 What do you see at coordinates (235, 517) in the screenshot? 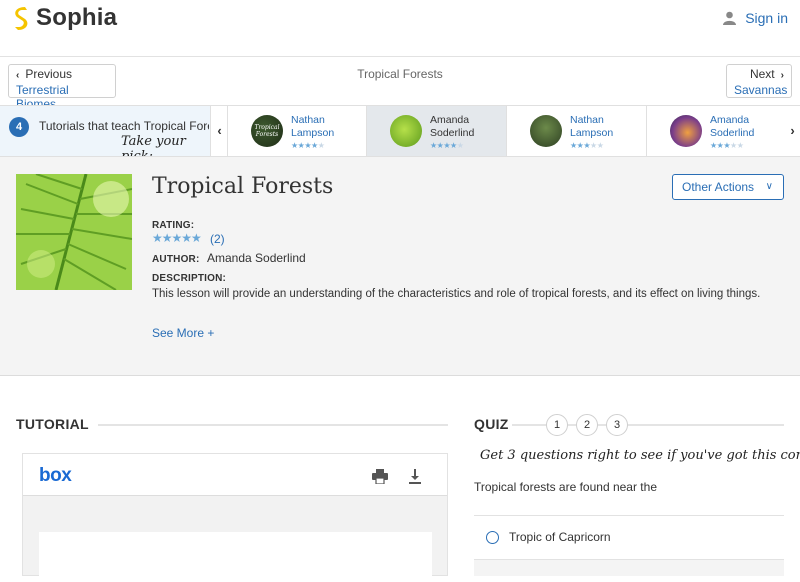
I see `document-viewer: box` at bounding box center [235, 517].